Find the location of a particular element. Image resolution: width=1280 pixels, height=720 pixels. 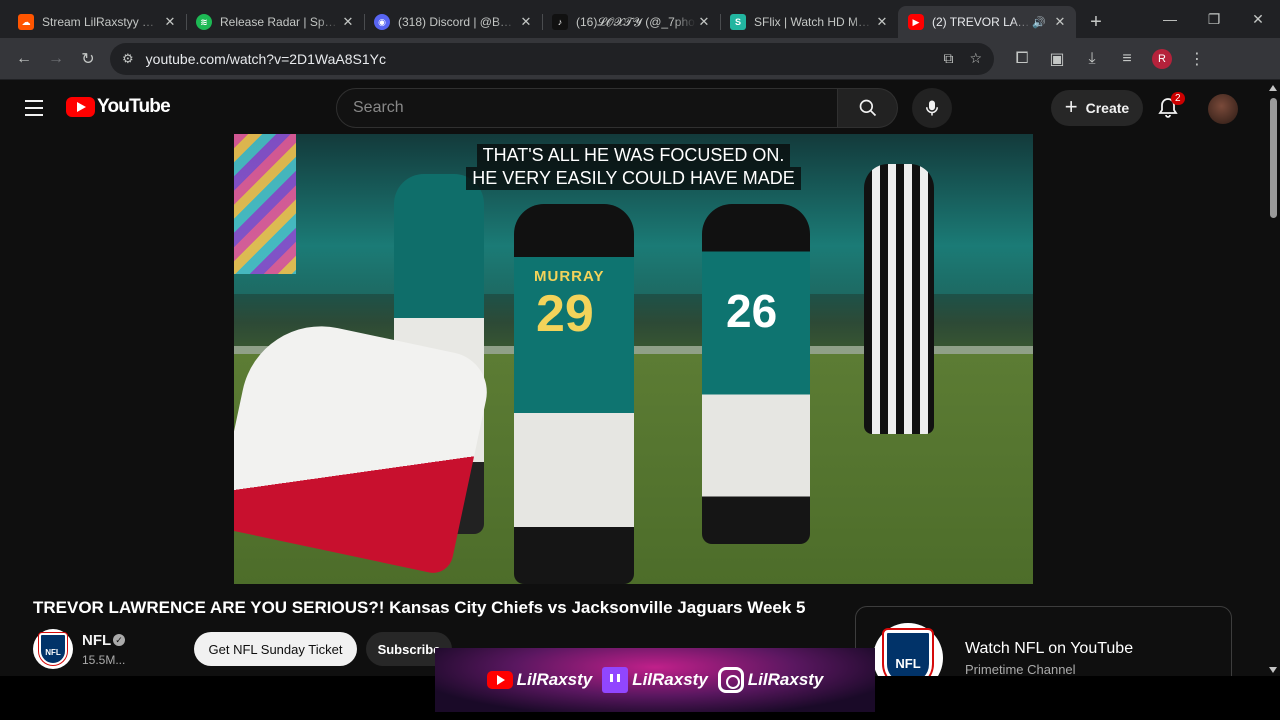

promo-subtitle: Primetime Channel is located at coordinates (1020, 669).